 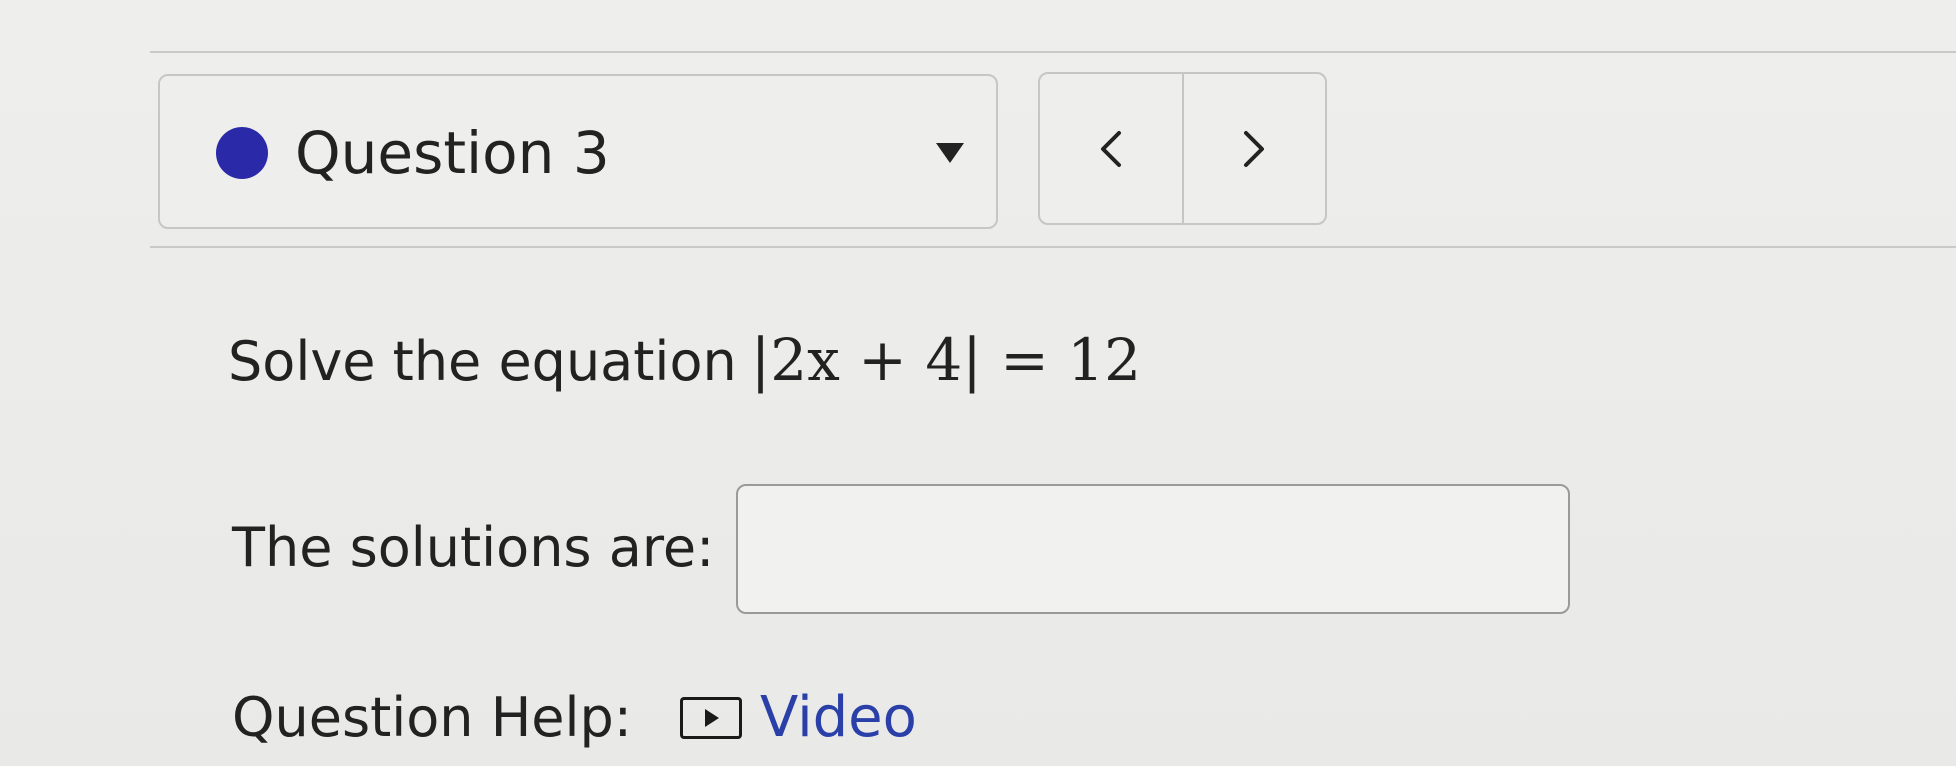 I want to click on chevron-right-icon, so click(x=1254, y=148).